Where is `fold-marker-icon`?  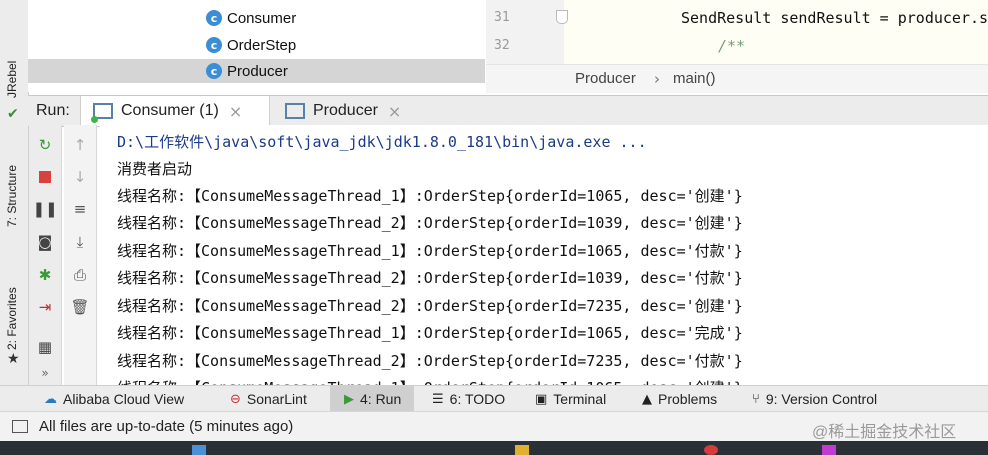 fold-marker-icon is located at coordinates (562, 17).